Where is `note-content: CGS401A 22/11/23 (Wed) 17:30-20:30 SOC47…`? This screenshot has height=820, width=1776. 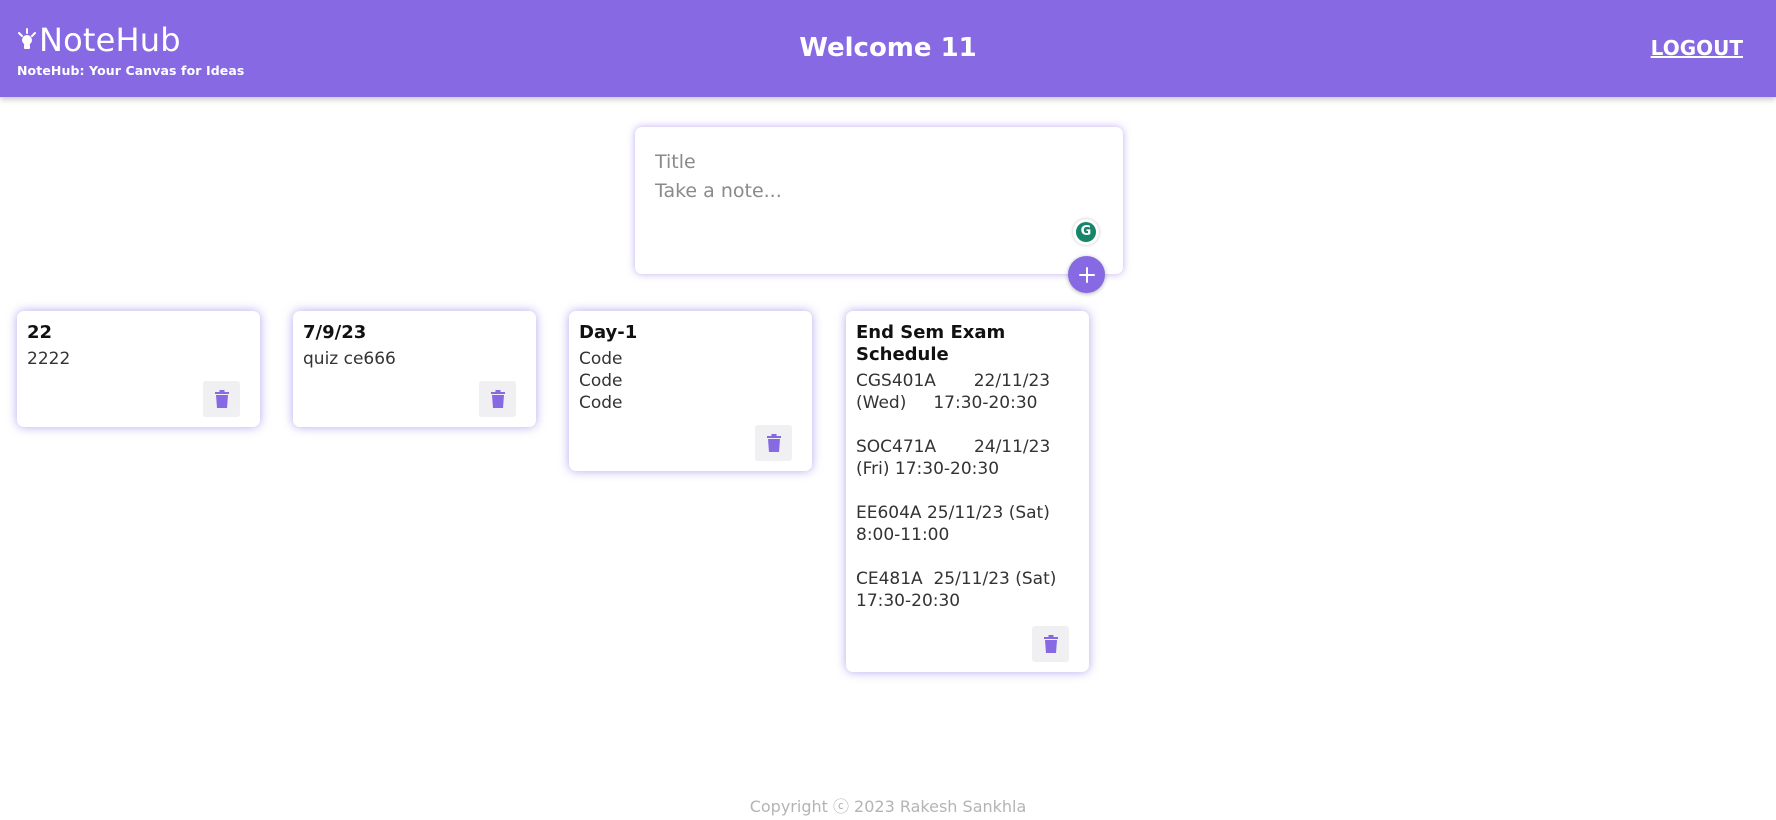 note-content: CGS401A 22/11/23 (Wed) 17:30-20:30 SOC47… is located at coordinates (956, 491).